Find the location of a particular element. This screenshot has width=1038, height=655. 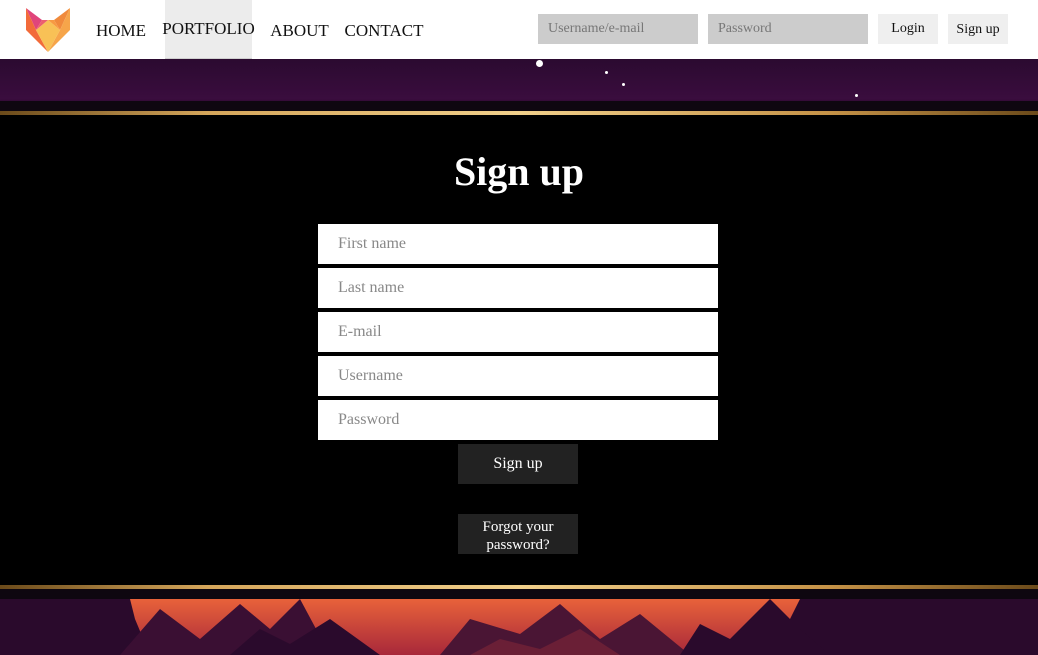

header-password-input is located at coordinates (788, 29).